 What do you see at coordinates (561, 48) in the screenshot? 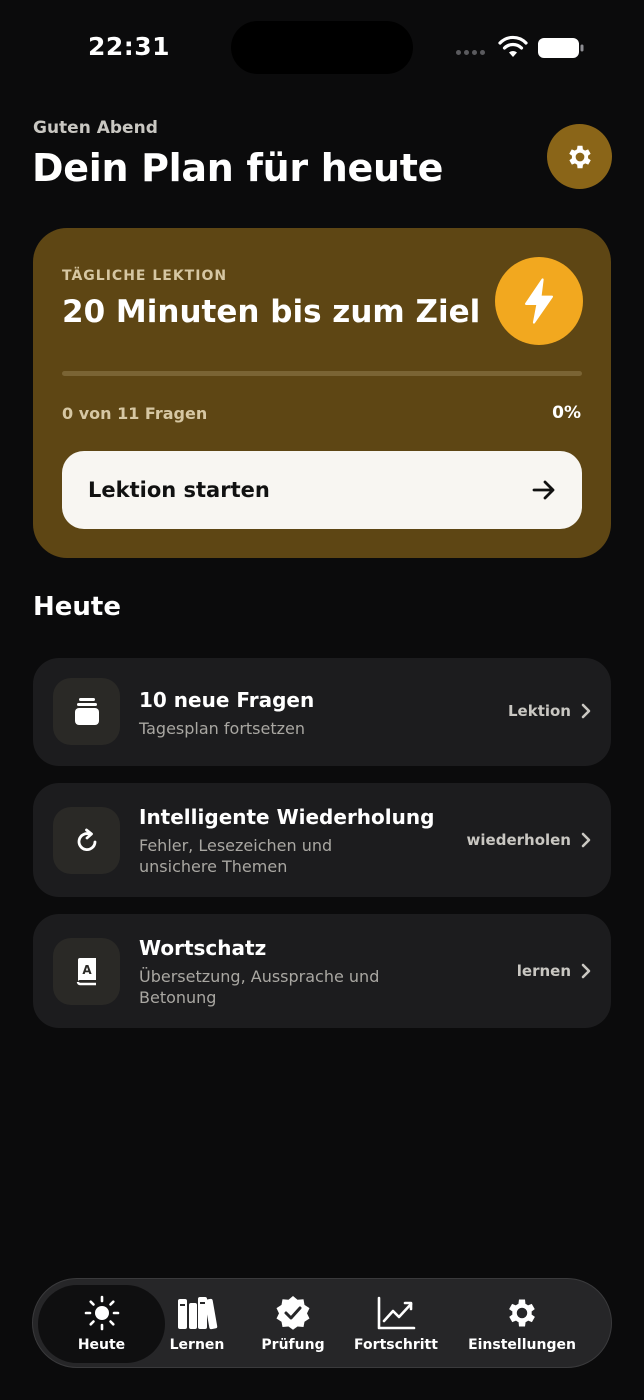
I see `battery-icon` at bounding box center [561, 48].